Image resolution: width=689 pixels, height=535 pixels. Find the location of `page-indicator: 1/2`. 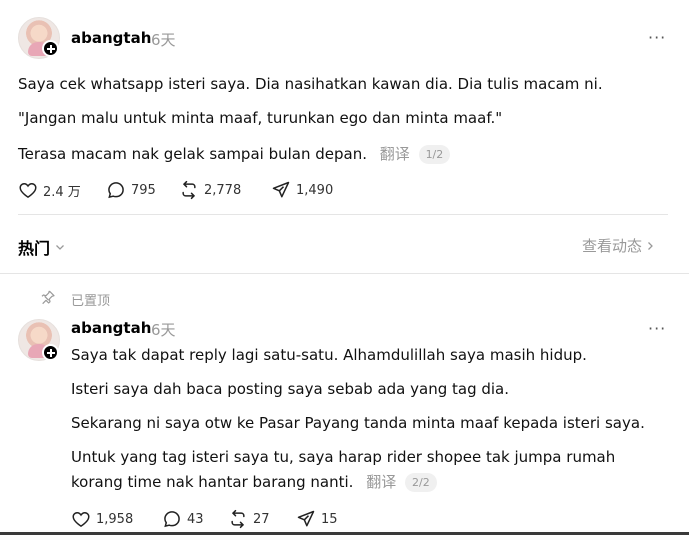

page-indicator: 1/2 is located at coordinates (434, 154).